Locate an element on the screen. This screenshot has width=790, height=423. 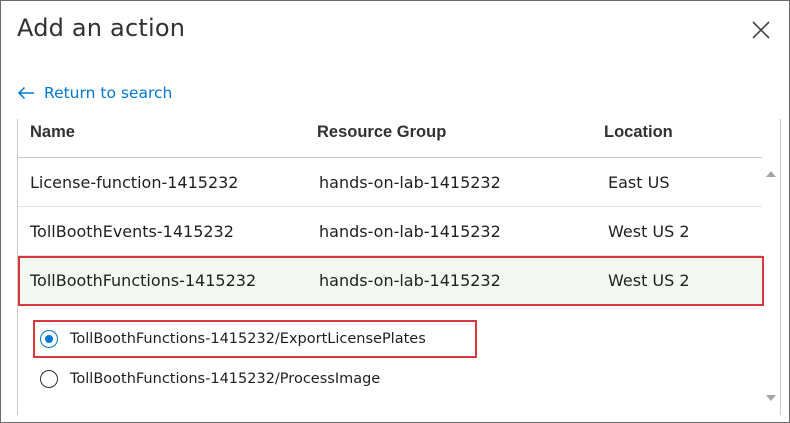
column-header-location: Location is located at coordinates (638, 132).